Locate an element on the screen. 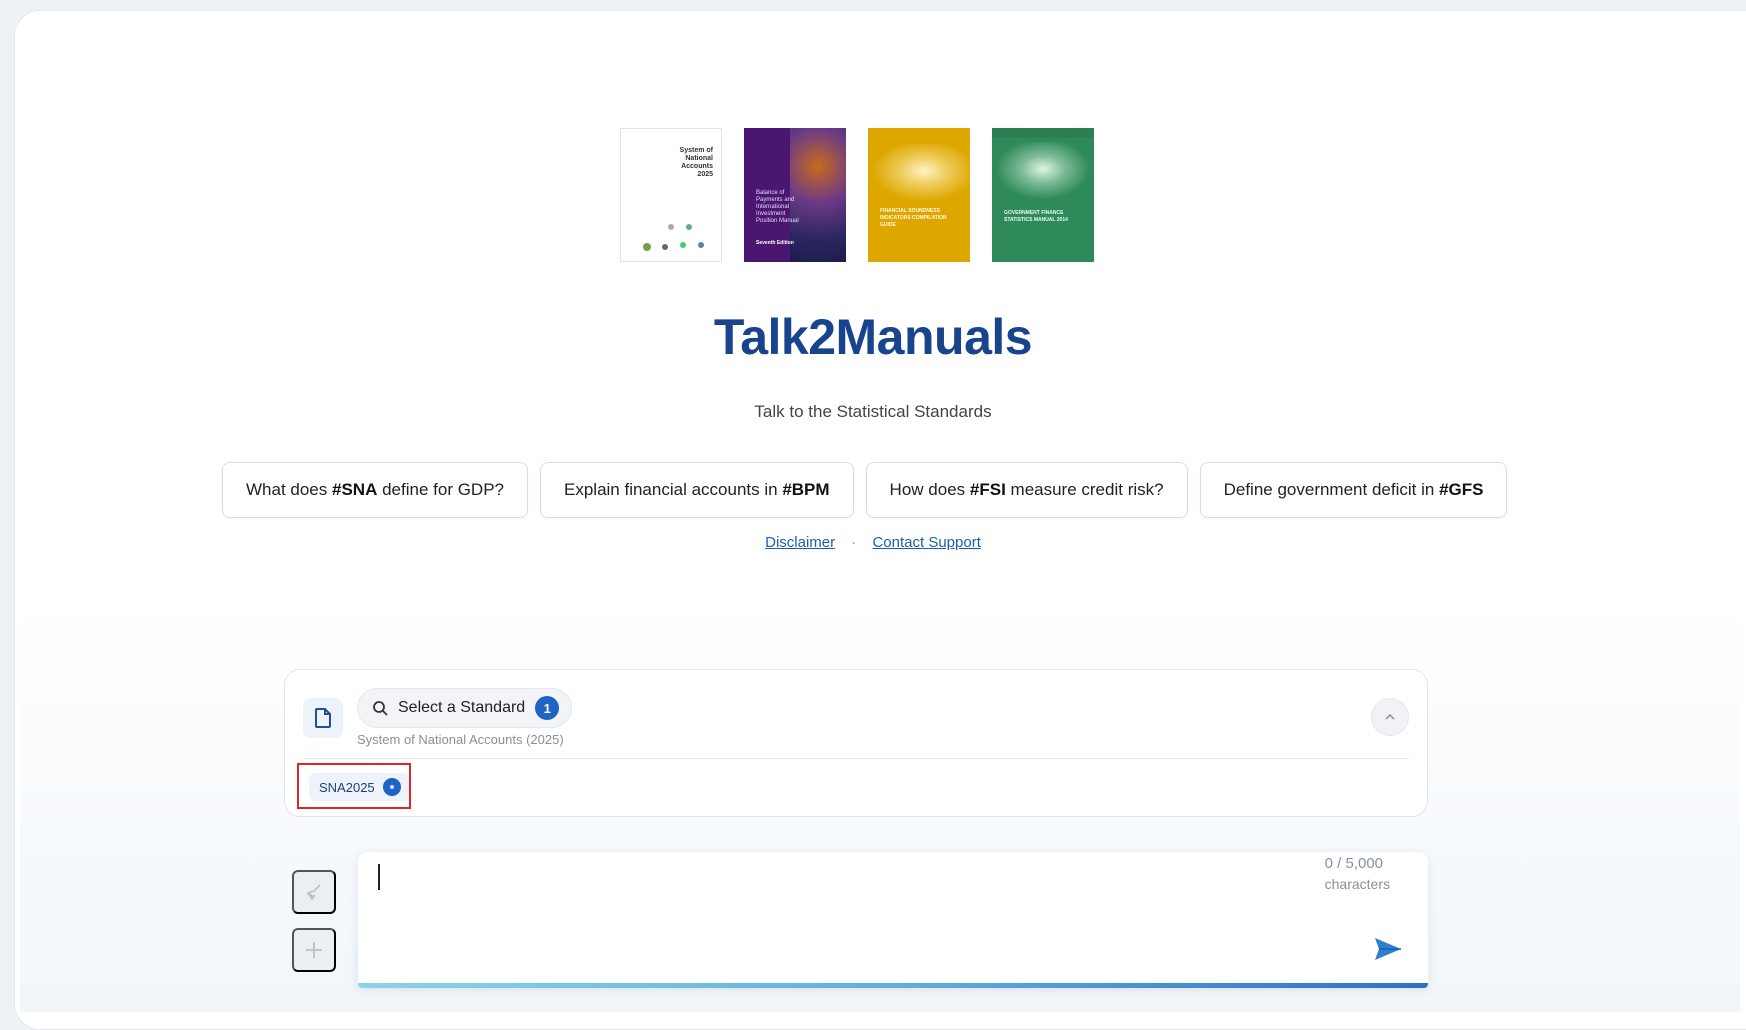 This screenshot has width=1746, height=1030. search-icon is located at coordinates (380, 708).